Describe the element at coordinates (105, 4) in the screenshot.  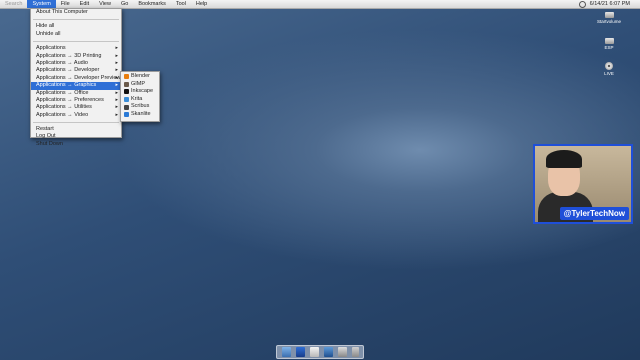
I see `menubar-view: View` at that location.